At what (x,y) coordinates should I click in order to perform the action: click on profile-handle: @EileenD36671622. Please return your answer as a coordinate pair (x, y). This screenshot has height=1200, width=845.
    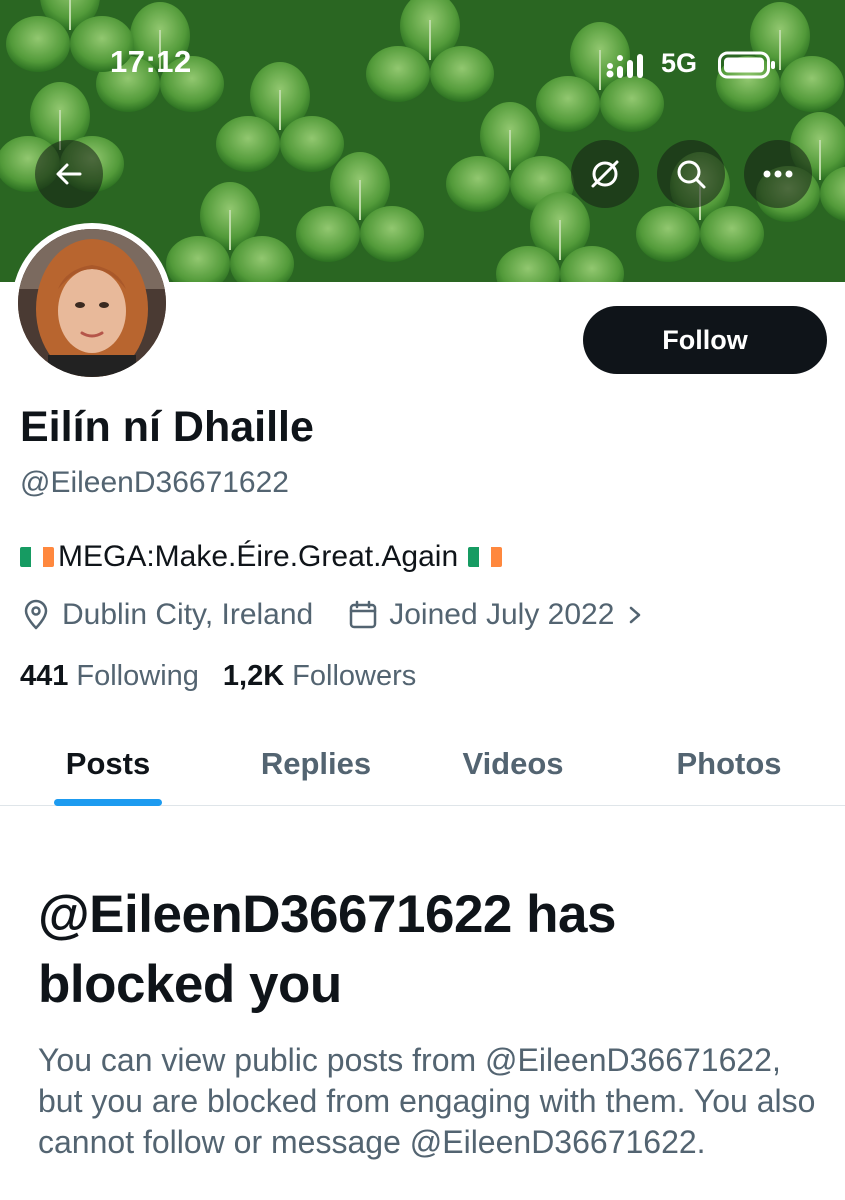
    Looking at the image, I should click on (154, 482).